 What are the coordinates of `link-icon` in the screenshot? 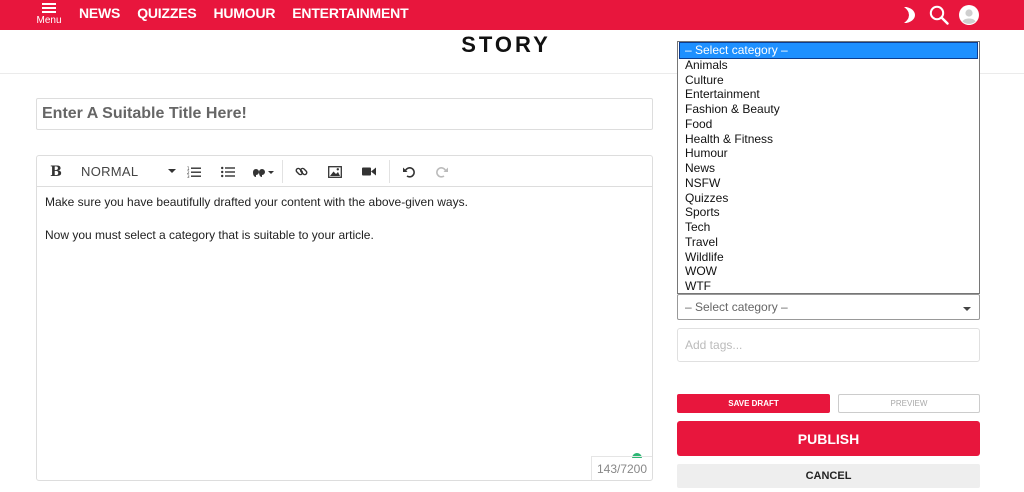 It's located at (301, 171).